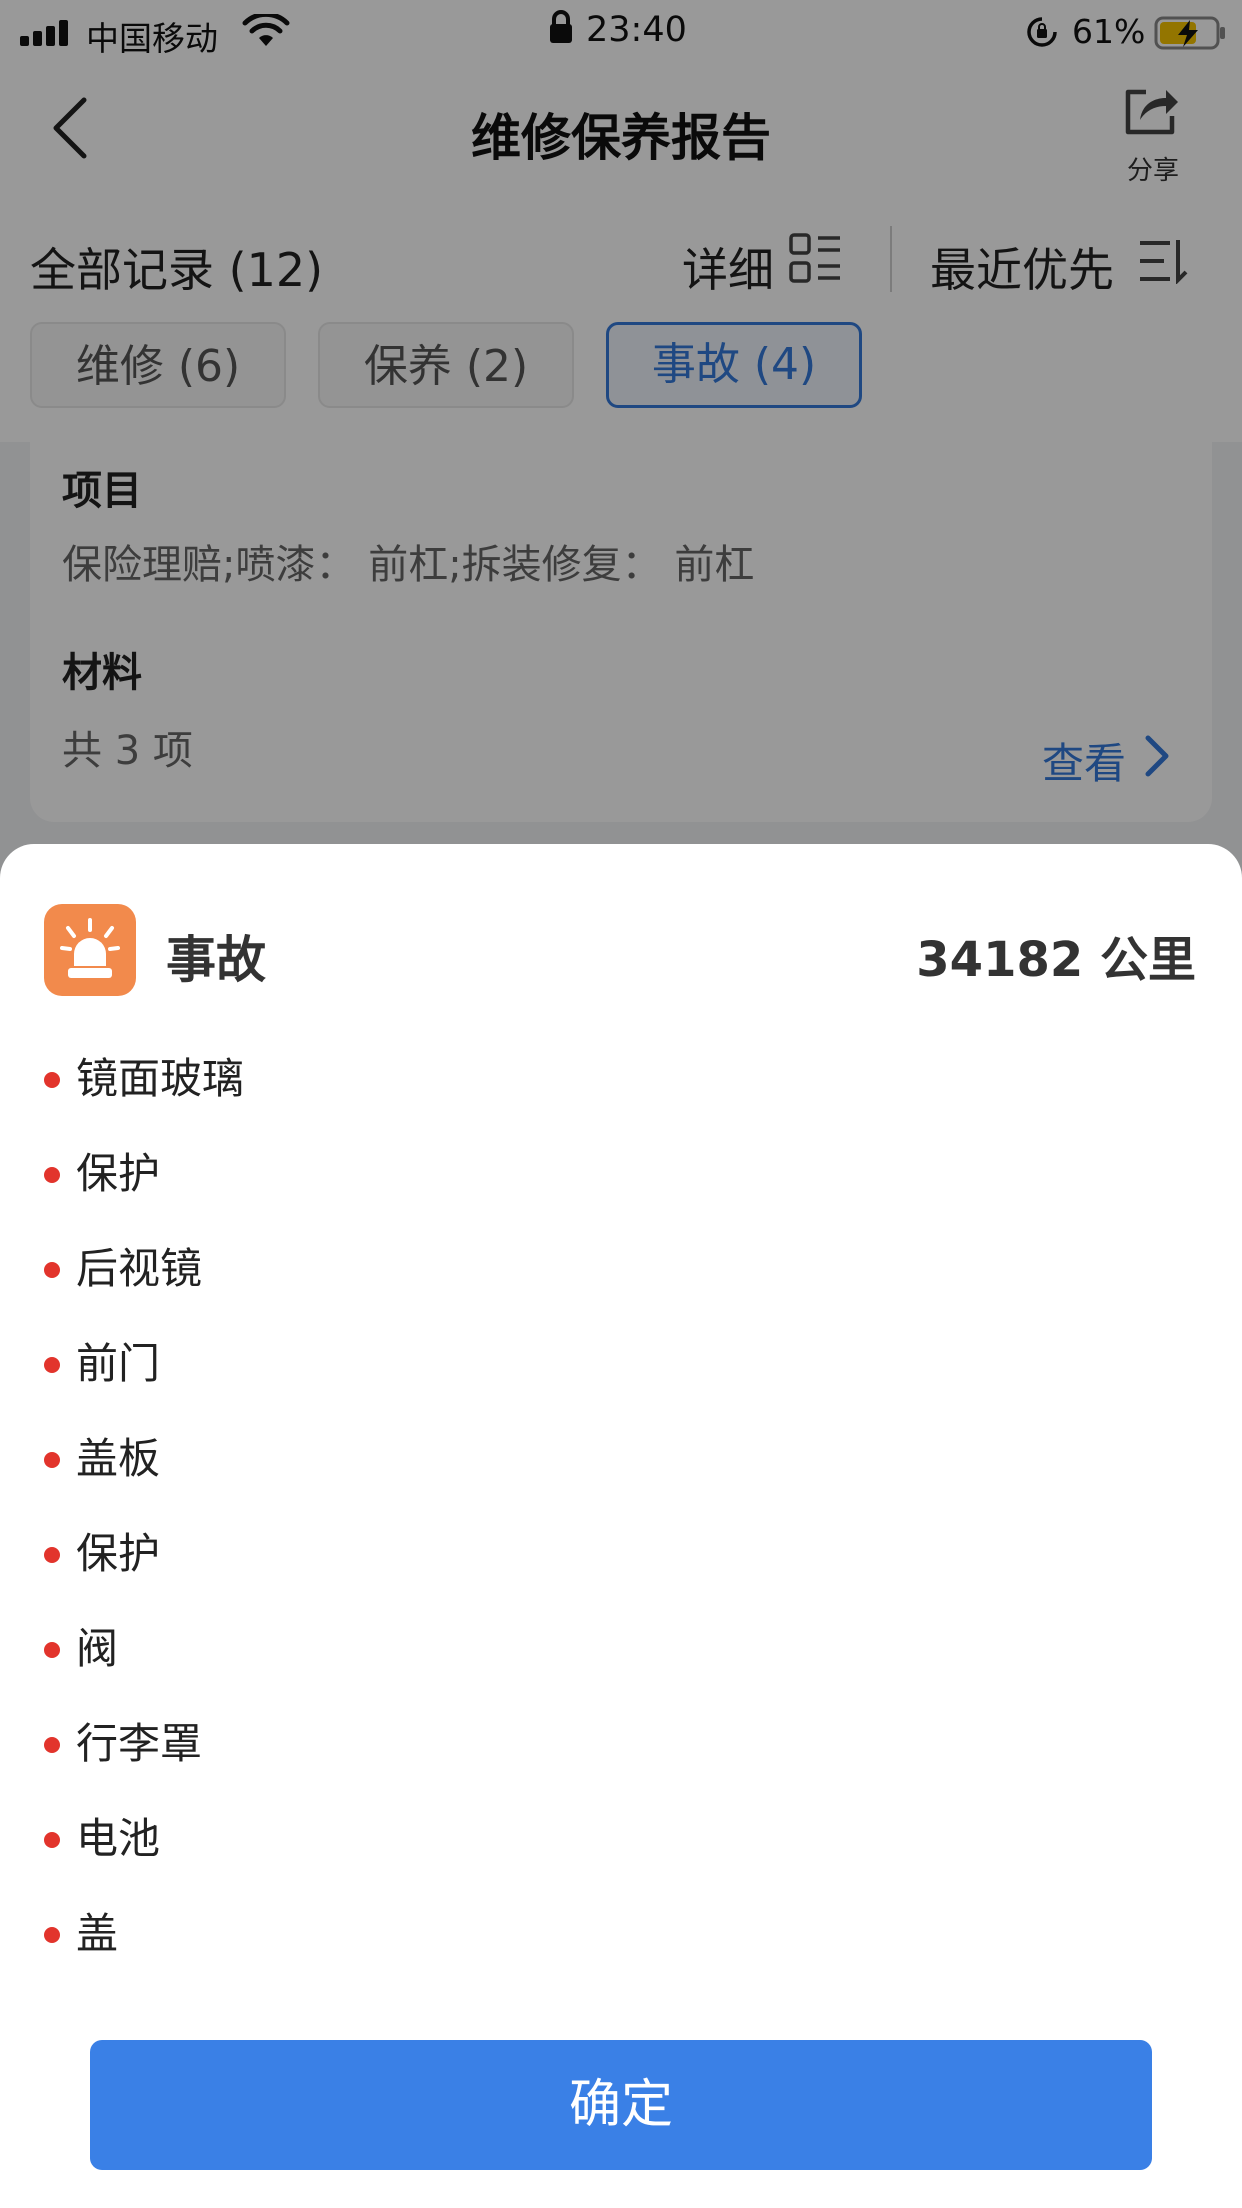  What do you see at coordinates (619, 1469) in the screenshot?
I see `list-item: 盖板` at bounding box center [619, 1469].